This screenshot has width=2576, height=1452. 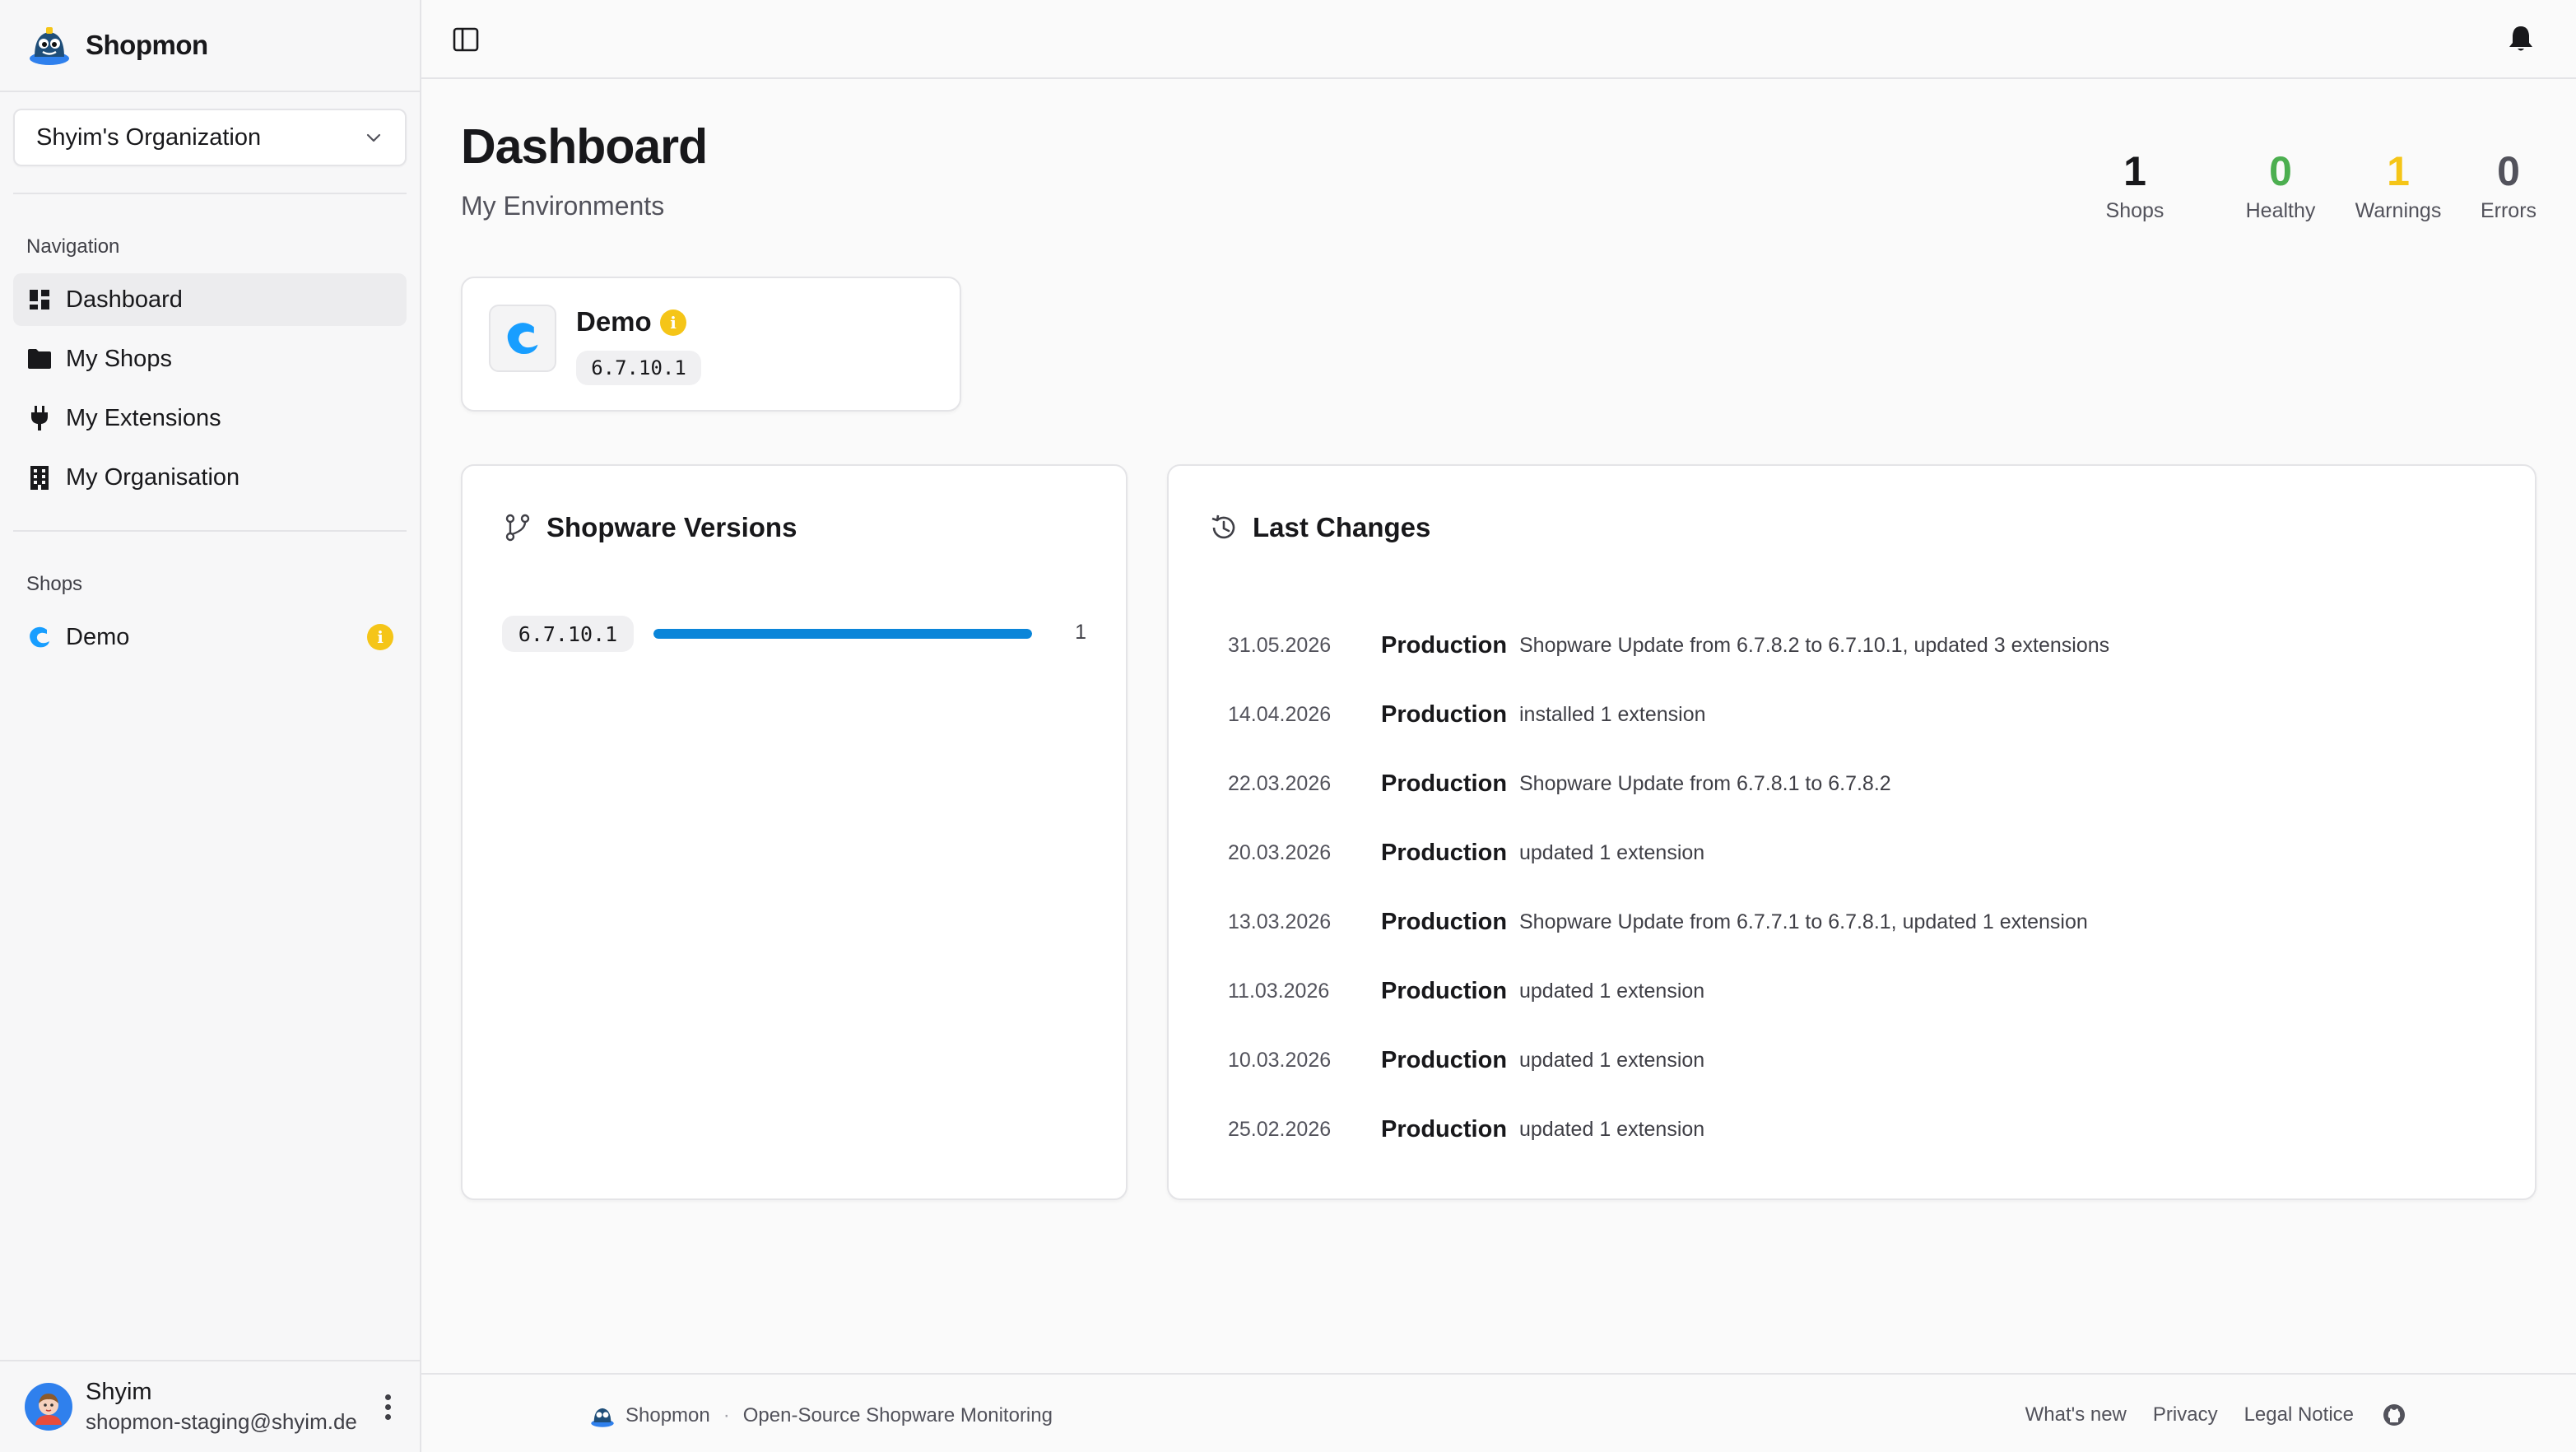 I want to click on shop-card-demo: Demo i 6.7.10.1, so click(x=711, y=344).